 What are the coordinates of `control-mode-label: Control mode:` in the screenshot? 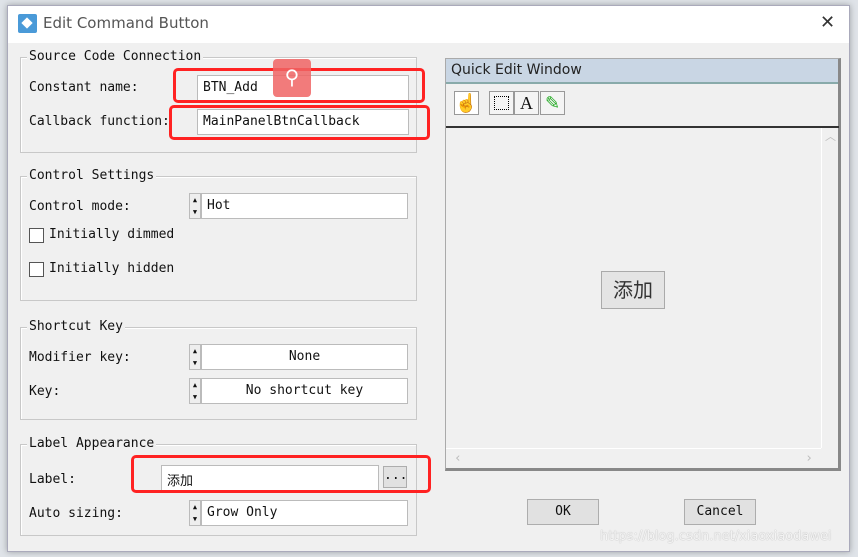 It's located at (80, 206).